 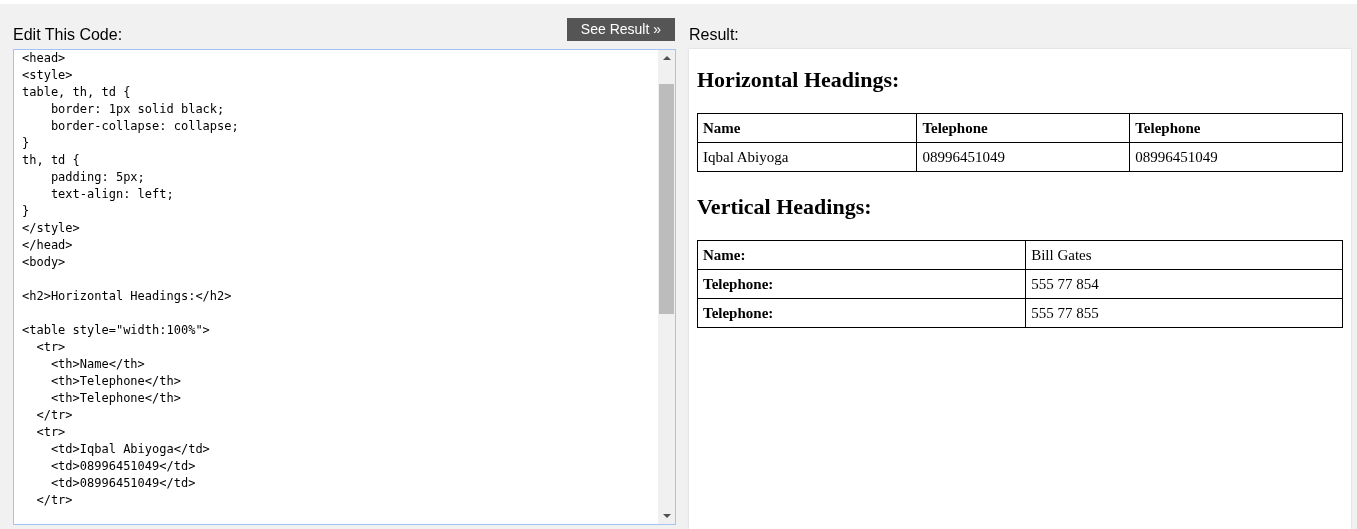 I want to click on code-line: padding: 5px;, so click(x=97, y=177).